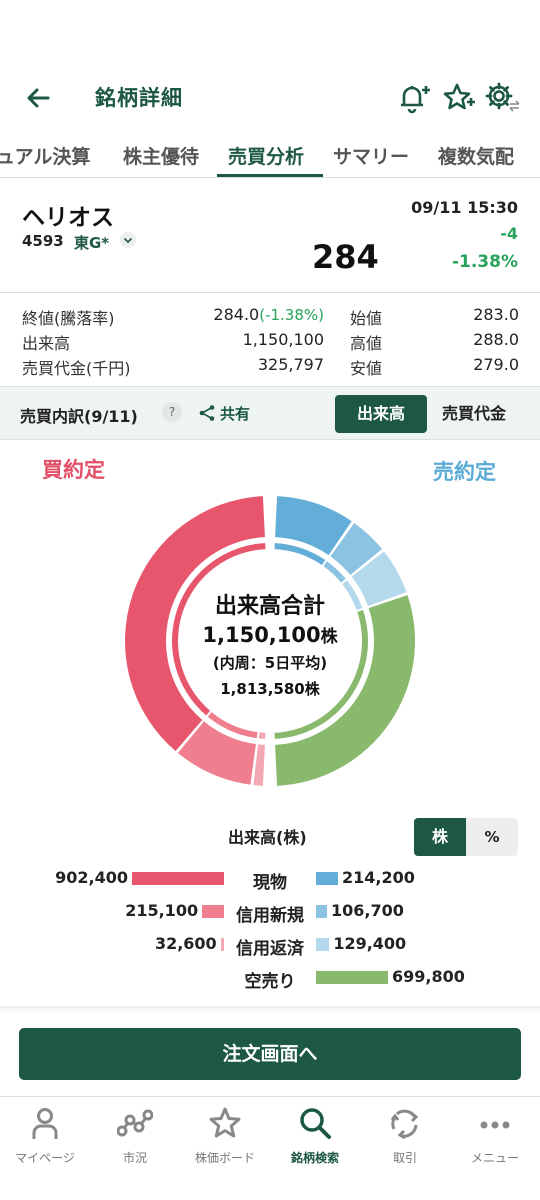 The image size is (540, 1200). Describe the element at coordinates (79, 416) in the screenshot. I see `breakdown-title: 売買内訳(9/11)` at that location.